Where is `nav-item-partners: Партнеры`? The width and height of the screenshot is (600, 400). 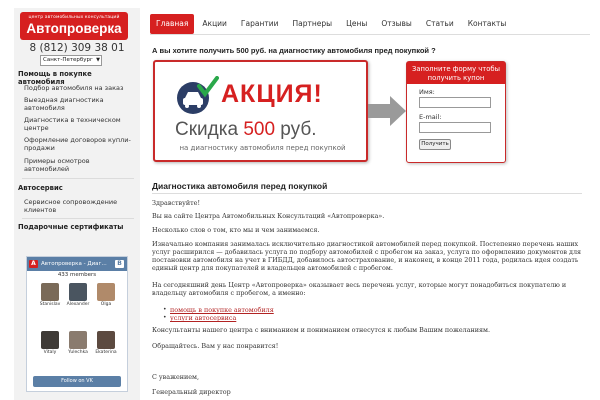
nav-item-partners: Партнеры is located at coordinates (312, 24).